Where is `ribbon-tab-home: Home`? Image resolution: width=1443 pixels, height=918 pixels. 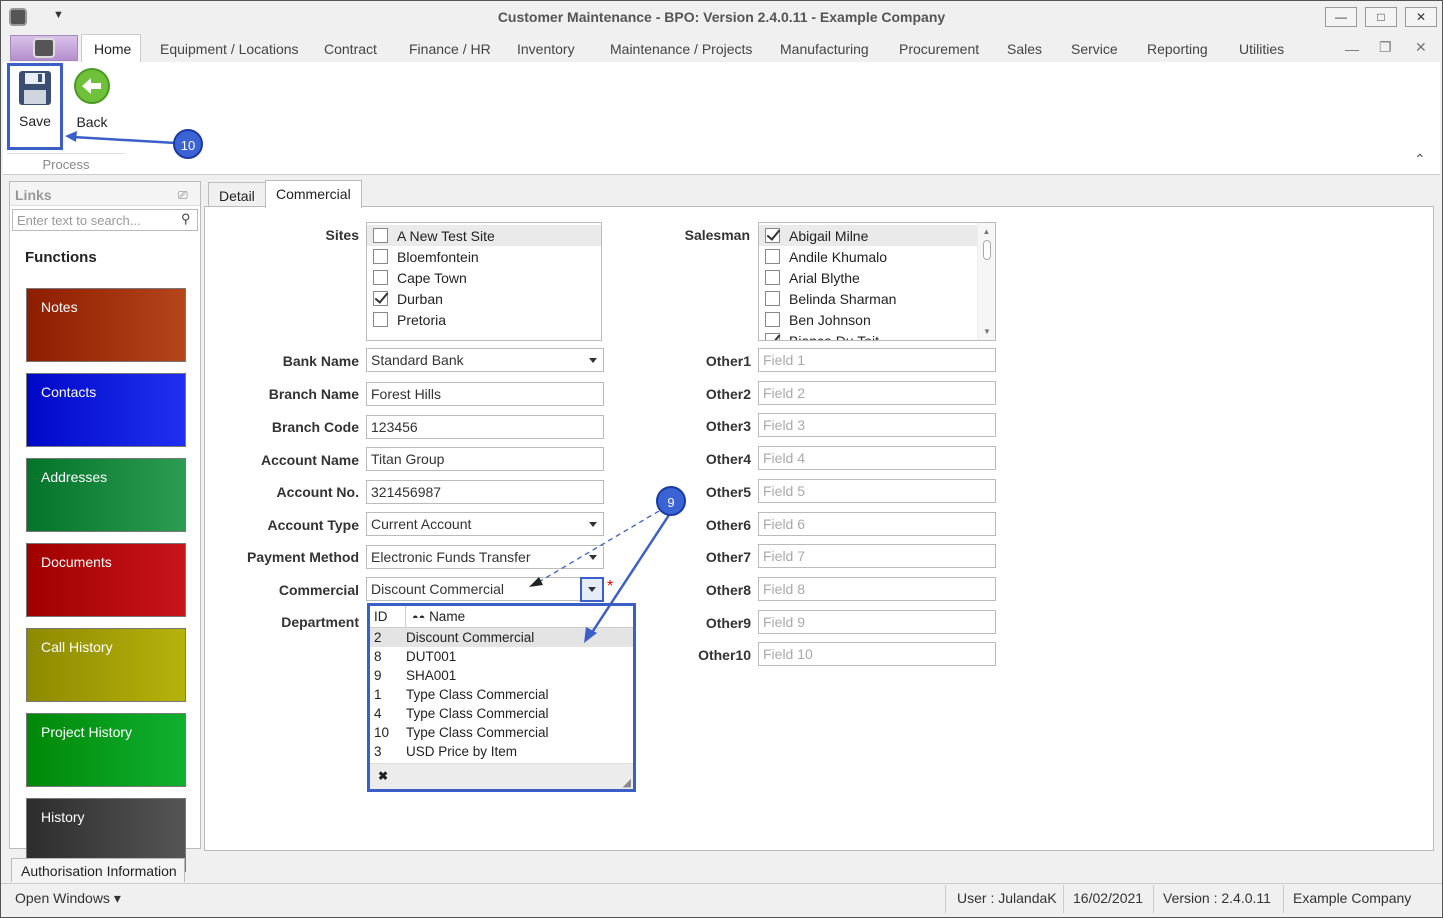
ribbon-tab-home: Home is located at coordinates (112, 49).